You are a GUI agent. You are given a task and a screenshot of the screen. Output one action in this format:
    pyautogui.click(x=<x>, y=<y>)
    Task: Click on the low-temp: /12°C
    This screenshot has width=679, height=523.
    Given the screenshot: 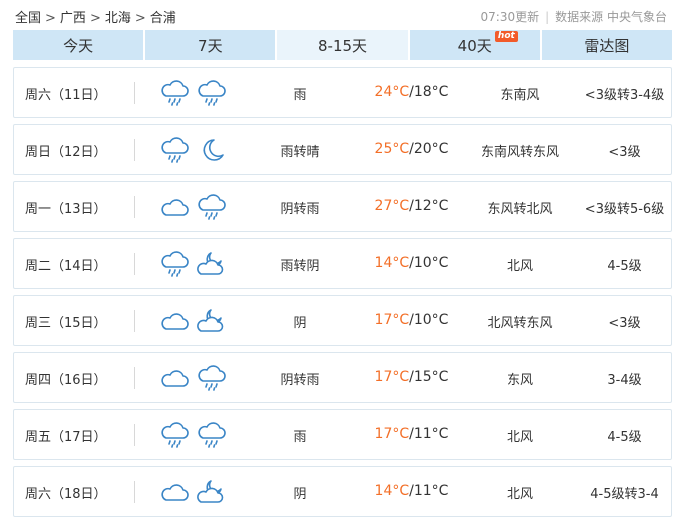 What is the action you would take?
    pyautogui.click(x=429, y=206)
    